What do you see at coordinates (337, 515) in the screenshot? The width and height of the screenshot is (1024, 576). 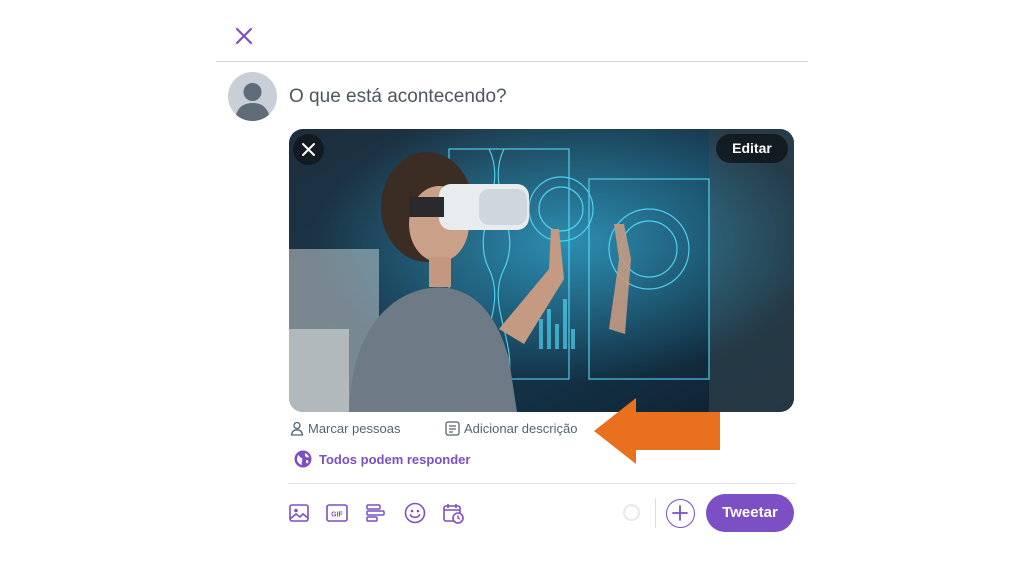 I see `svg-text: GIF` at bounding box center [337, 515].